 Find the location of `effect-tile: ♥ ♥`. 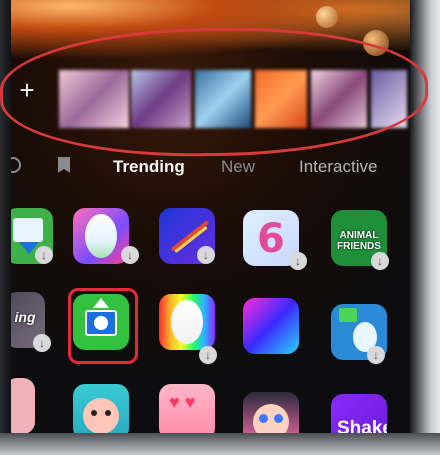

effect-tile: ♥ ♥ is located at coordinates (187, 408).